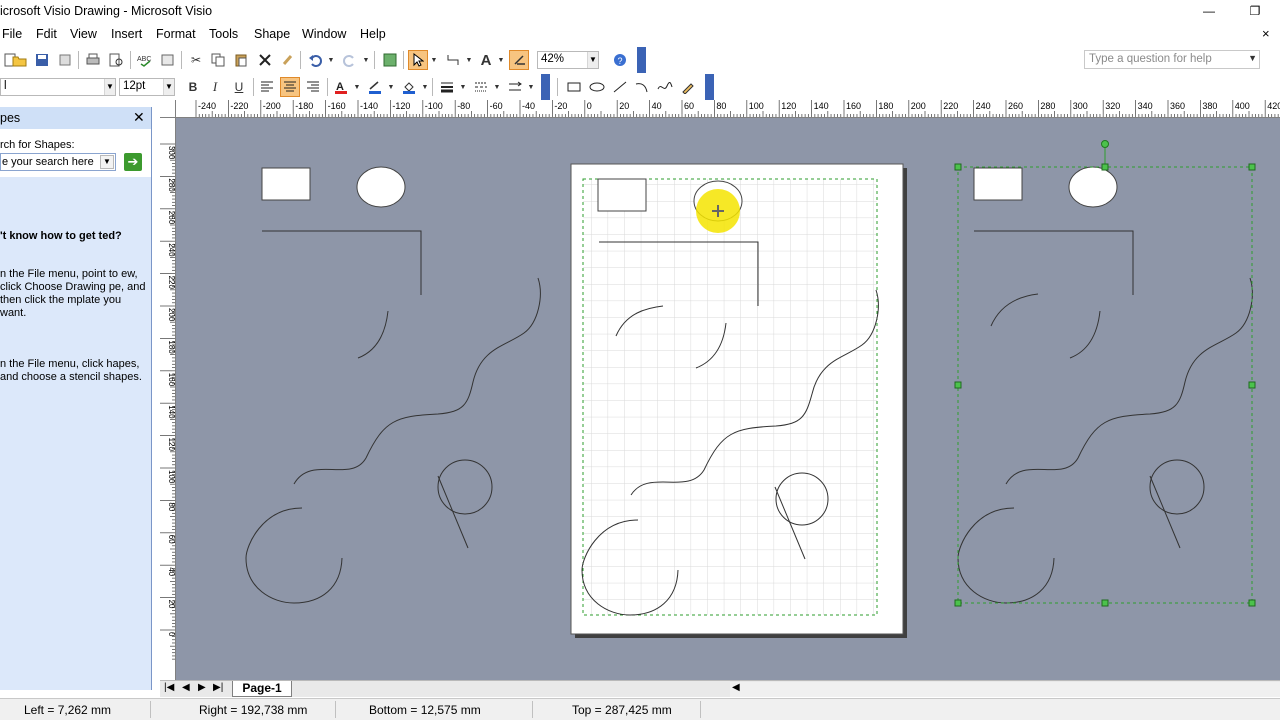  I want to click on align-right-icon, so click(313, 87).